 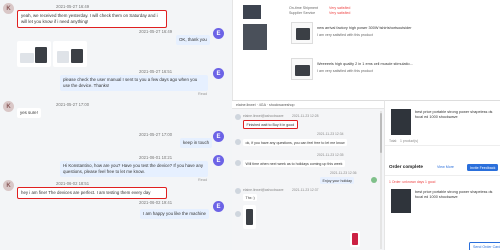 What do you see at coordinates (337, 180) in the screenshot?
I see `message-bubble: Enjoy your holiday` at bounding box center [337, 180].